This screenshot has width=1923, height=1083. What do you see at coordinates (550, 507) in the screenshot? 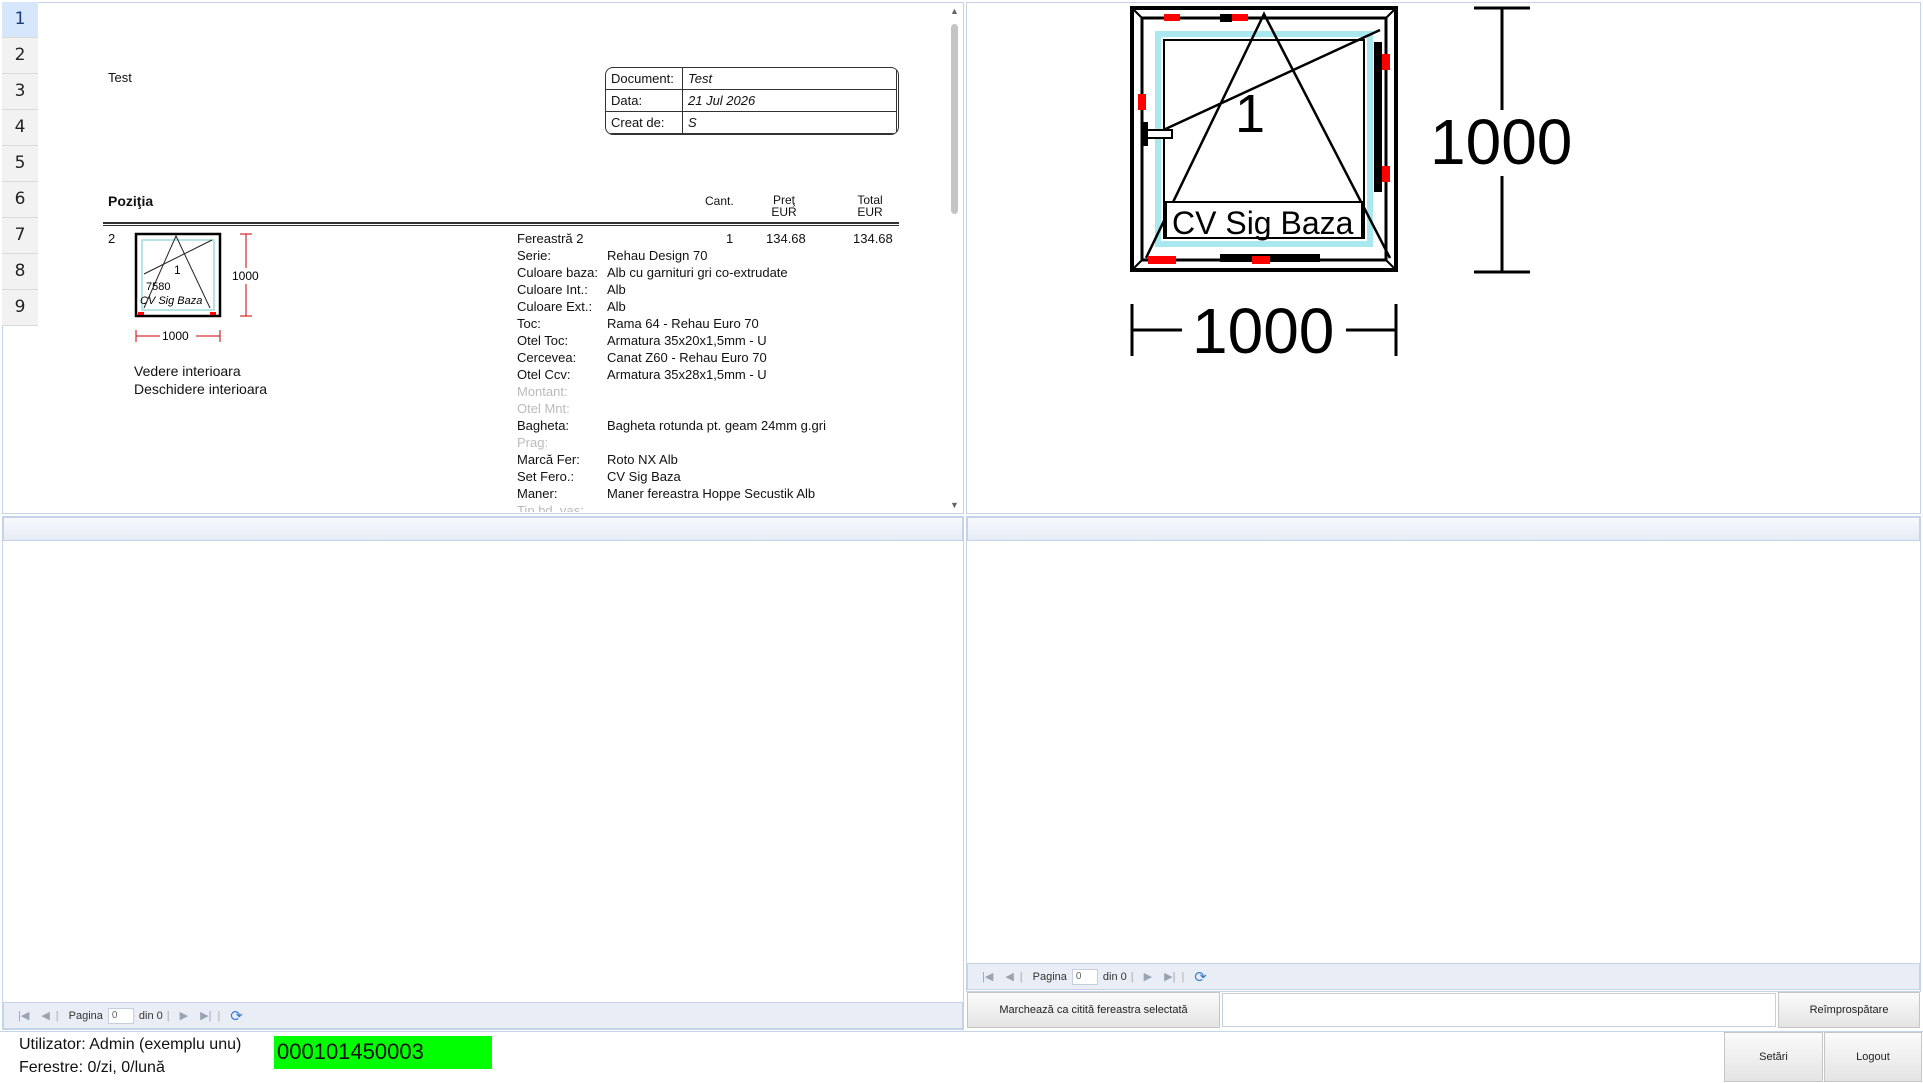
I see `spec-label: Tip bd. vas:` at bounding box center [550, 507].